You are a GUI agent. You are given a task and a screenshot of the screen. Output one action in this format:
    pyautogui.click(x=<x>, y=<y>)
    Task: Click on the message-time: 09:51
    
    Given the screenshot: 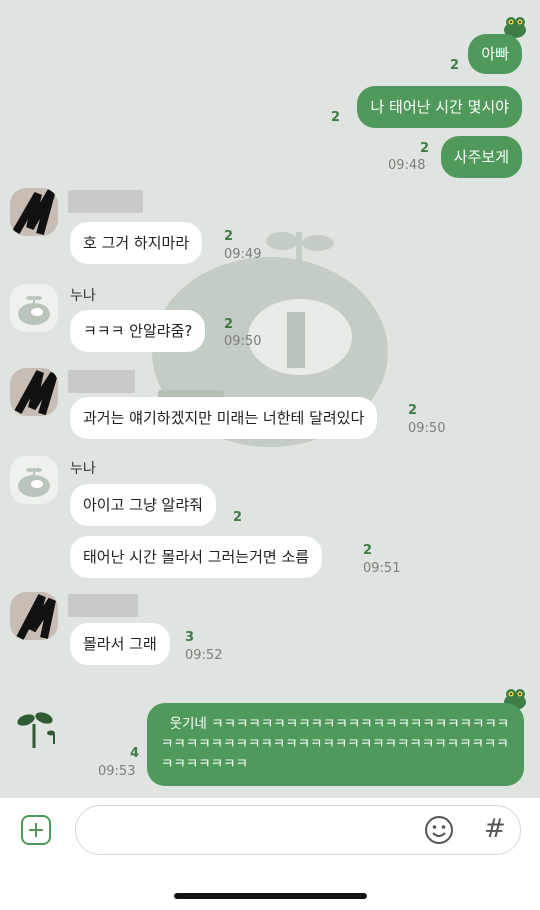 What is the action you would take?
    pyautogui.click(x=382, y=568)
    